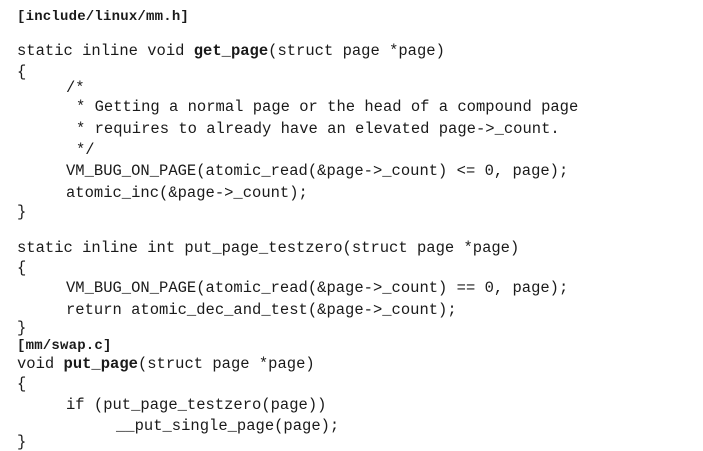 The image size is (703, 451). What do you see at coordinates (196, 405) in the screenshot?
I see `code-statement: if (put_page_testzero(page))` at bounding box center [196, 405].